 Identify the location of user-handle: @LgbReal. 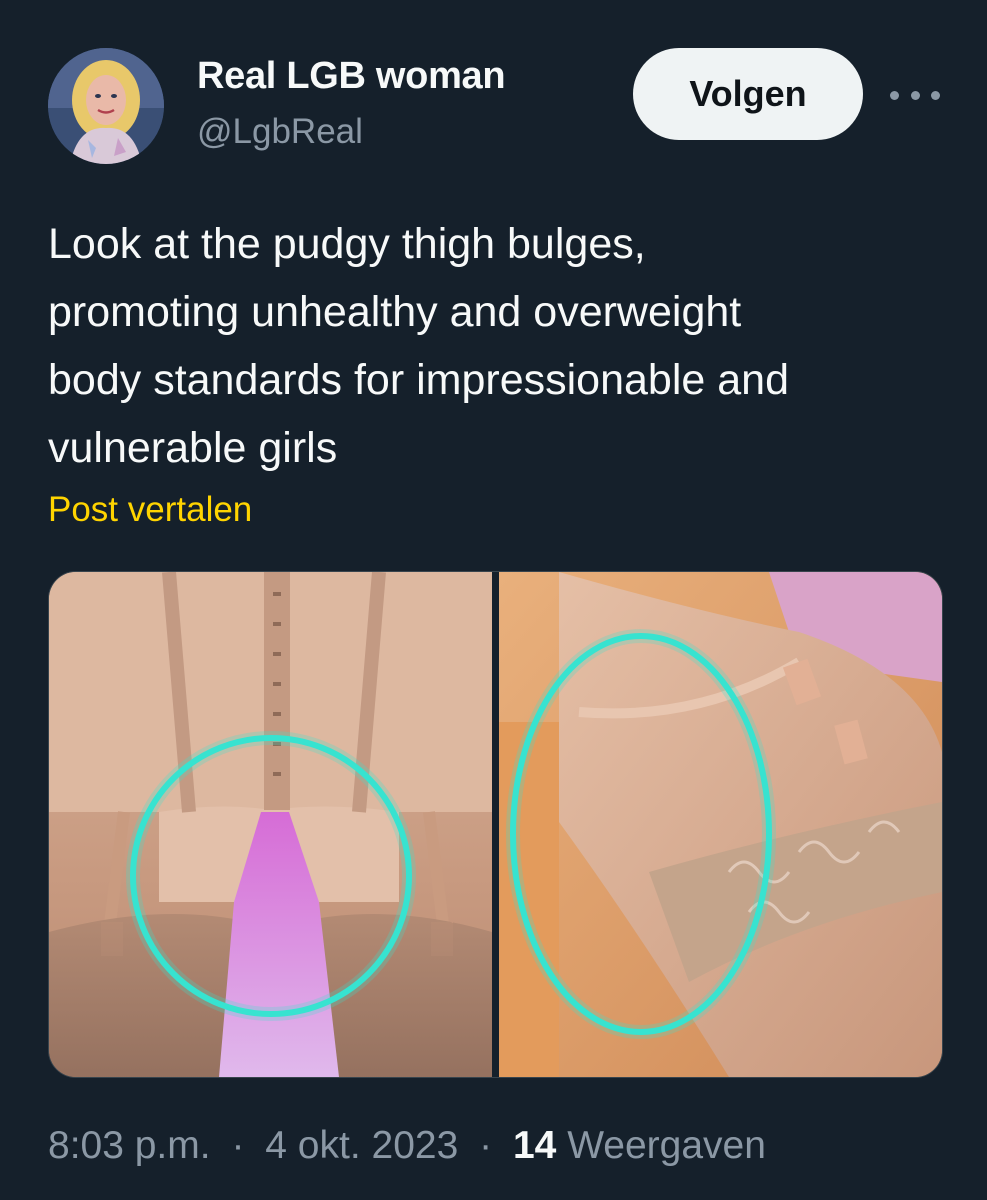
(280, 132).